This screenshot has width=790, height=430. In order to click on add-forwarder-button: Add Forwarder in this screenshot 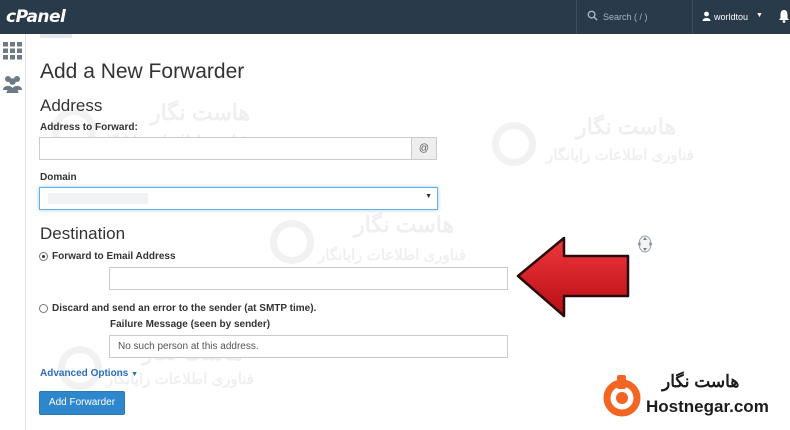, I will do `click(82, 403)`.